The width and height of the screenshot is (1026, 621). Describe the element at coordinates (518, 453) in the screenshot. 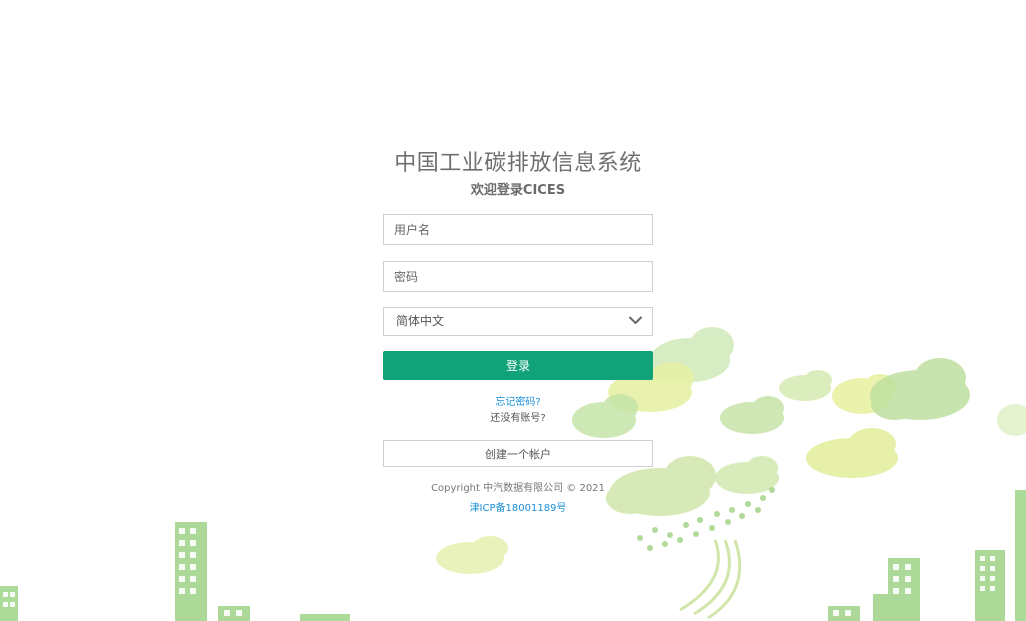

I see `create-account-button: 创建一个帐户` at that location.